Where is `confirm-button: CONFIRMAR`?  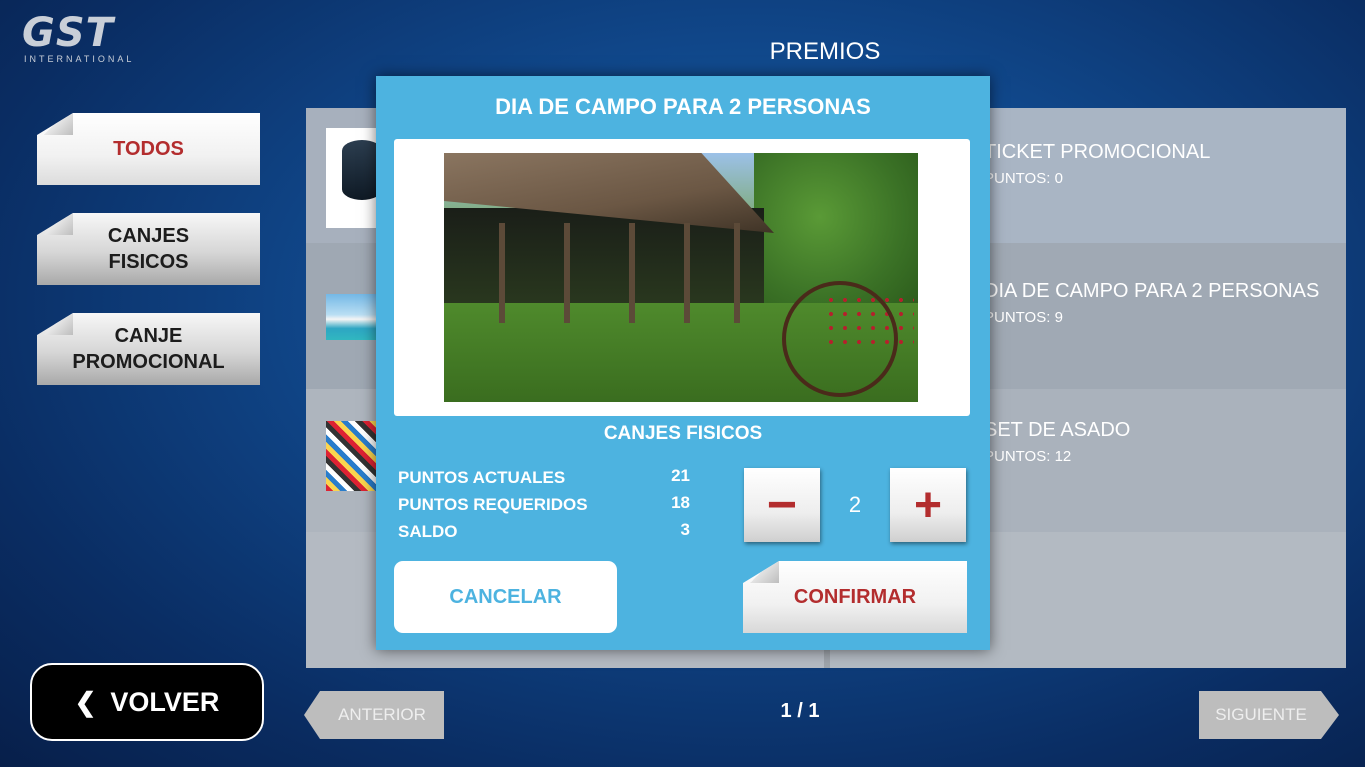 confirm-button: CONFIRMAR is located at coordinates (855, 597).